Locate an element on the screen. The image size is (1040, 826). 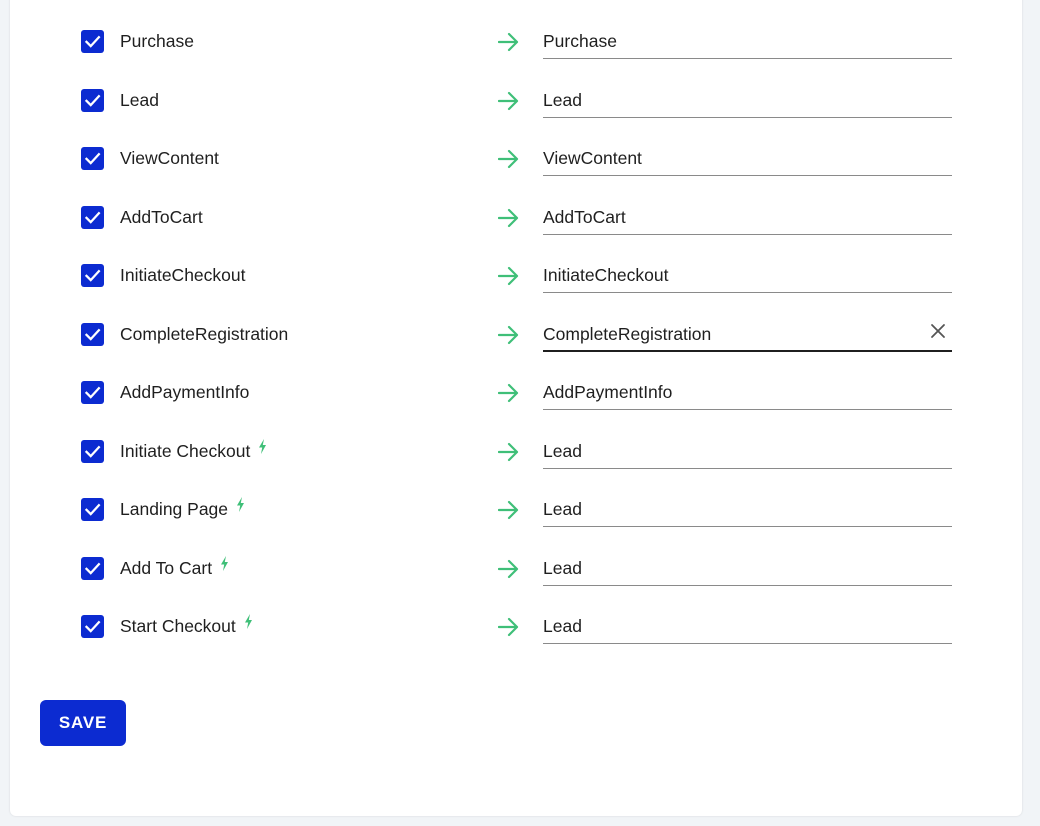
event-name-text: Lead is located at coordinates (139, 99).